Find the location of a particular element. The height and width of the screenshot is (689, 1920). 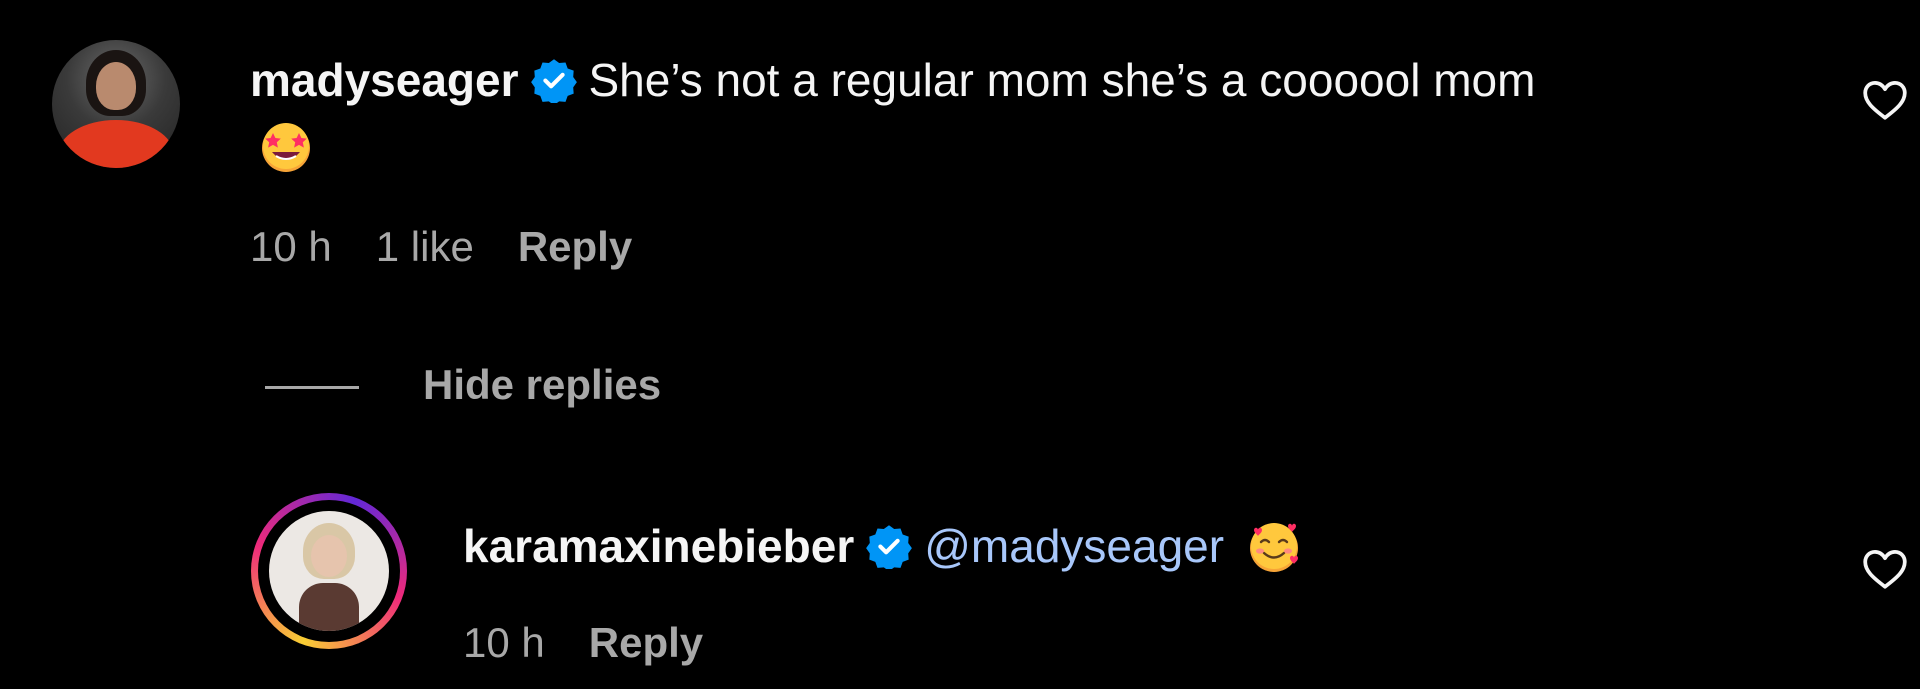

replier-username: karamaxinebieber is located at coordinates (658, 546).